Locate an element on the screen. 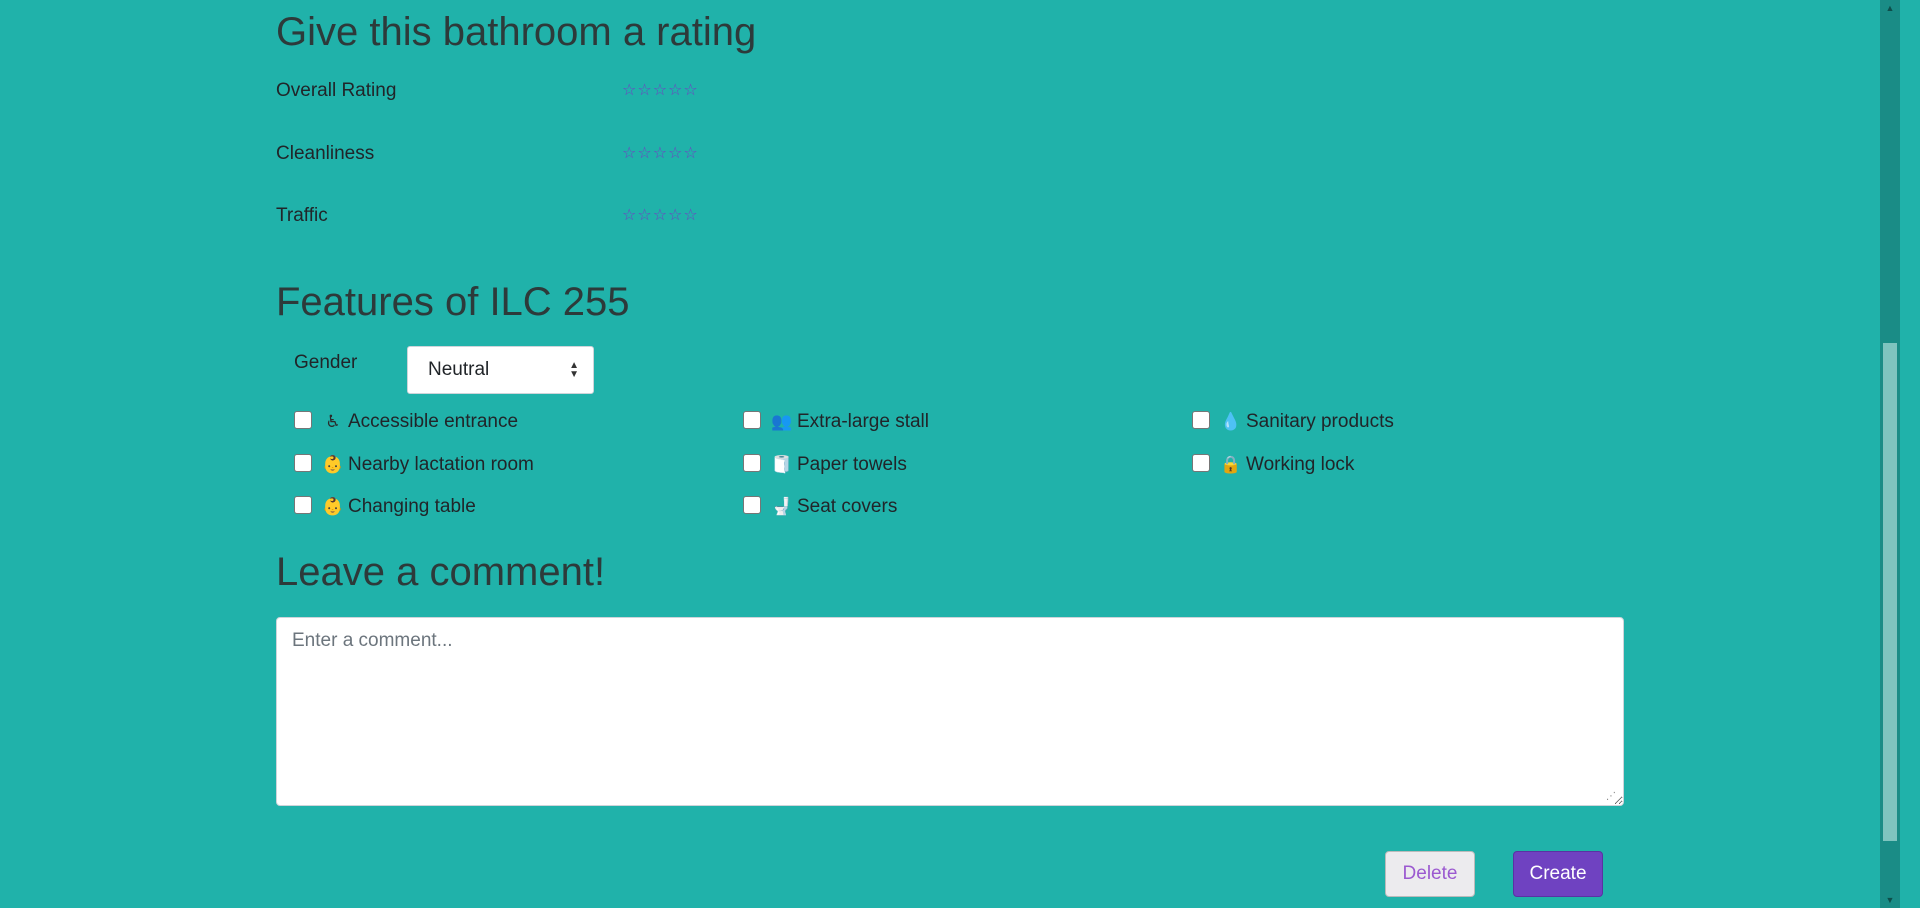 The image size is (1920, 908). feature-working-lock: 🔒 Working lock is located at coordinates (1273, 465).